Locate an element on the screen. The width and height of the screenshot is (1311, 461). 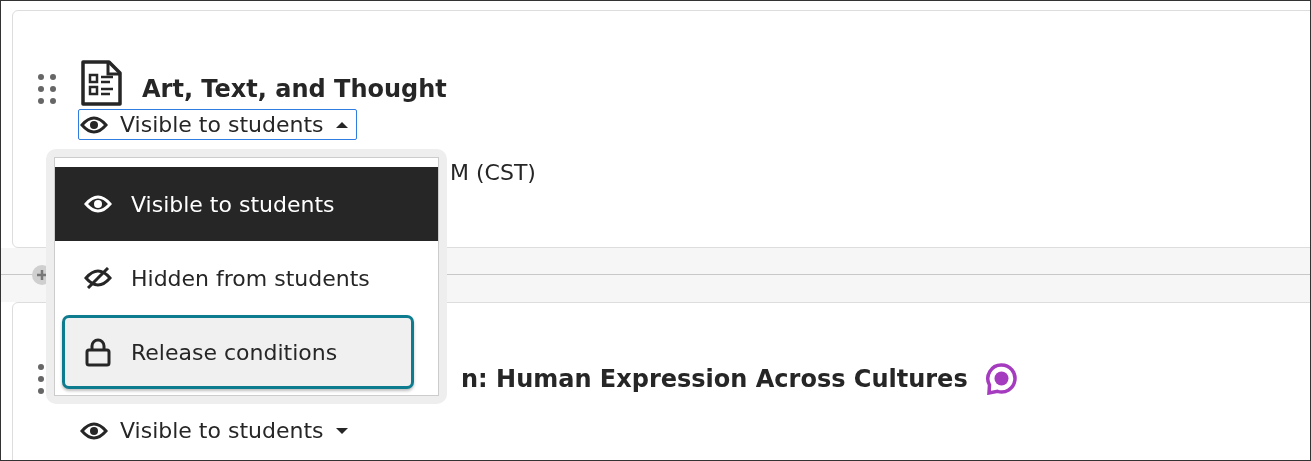
menu-option: Release conditions is located at coordinates (238, 352).